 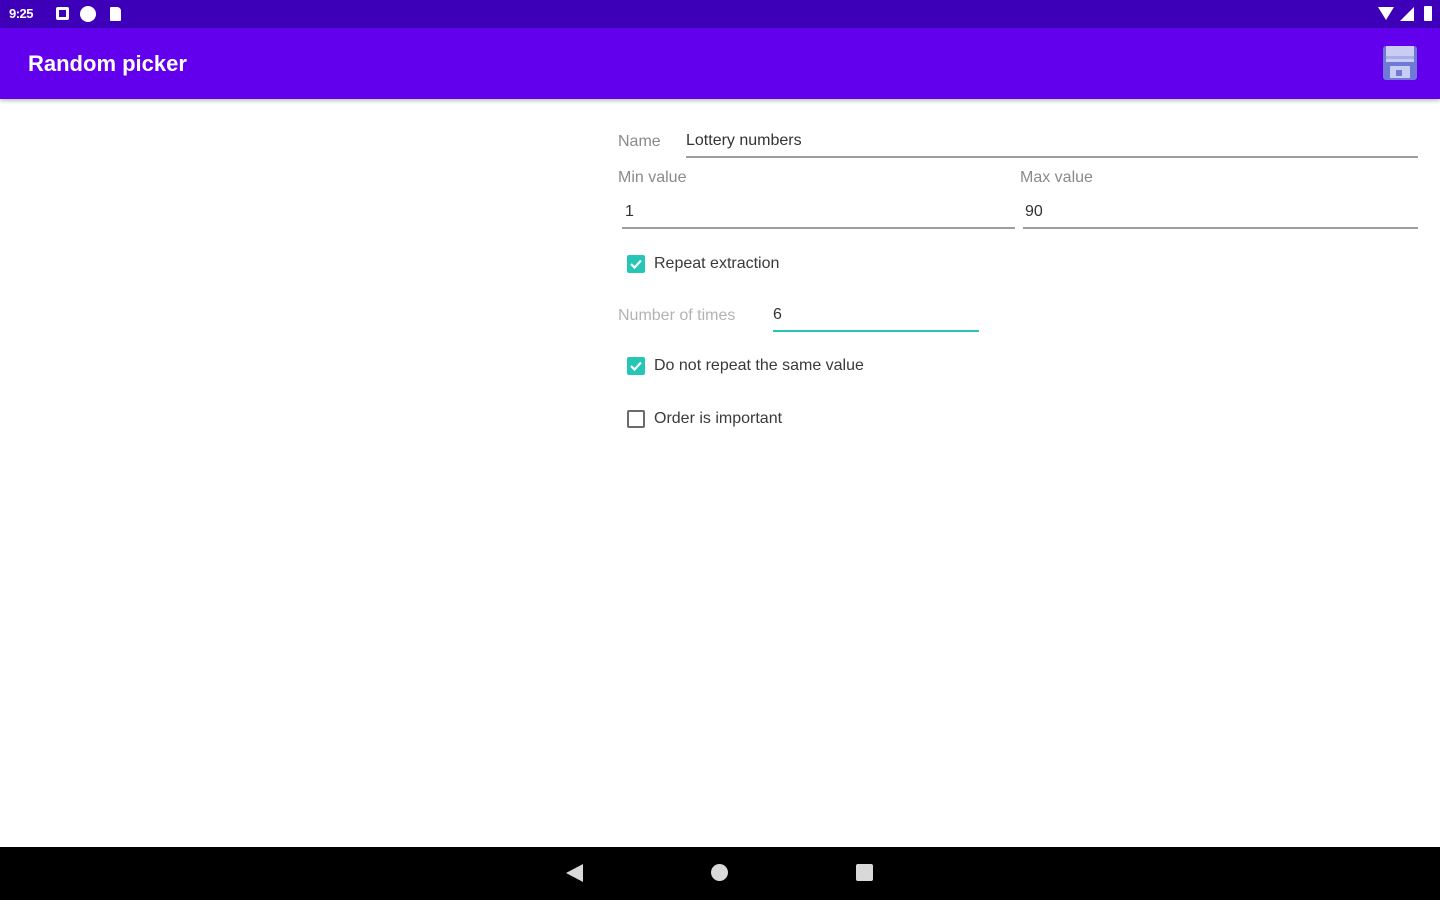 What do you see at coordinates (876, 318) in the screenshot?
I see `number-of-times-field` at bounding box center [876, 318].